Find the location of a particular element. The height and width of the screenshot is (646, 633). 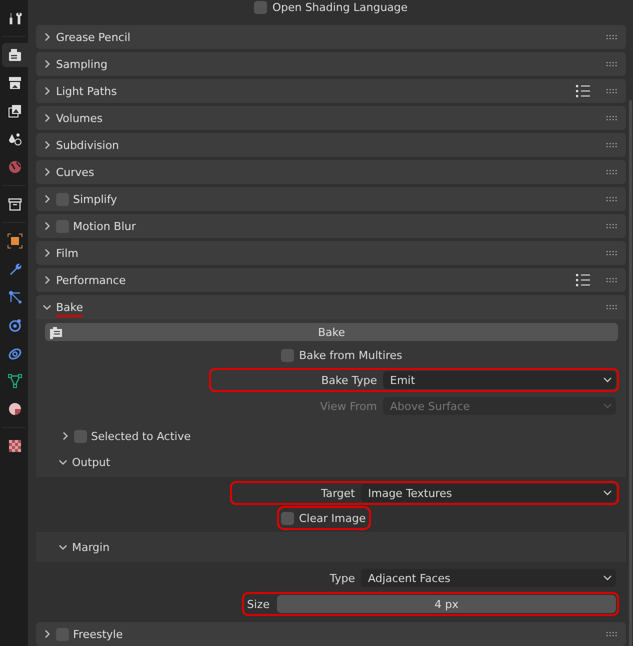

square-icon is located at coordinates (15, 241).